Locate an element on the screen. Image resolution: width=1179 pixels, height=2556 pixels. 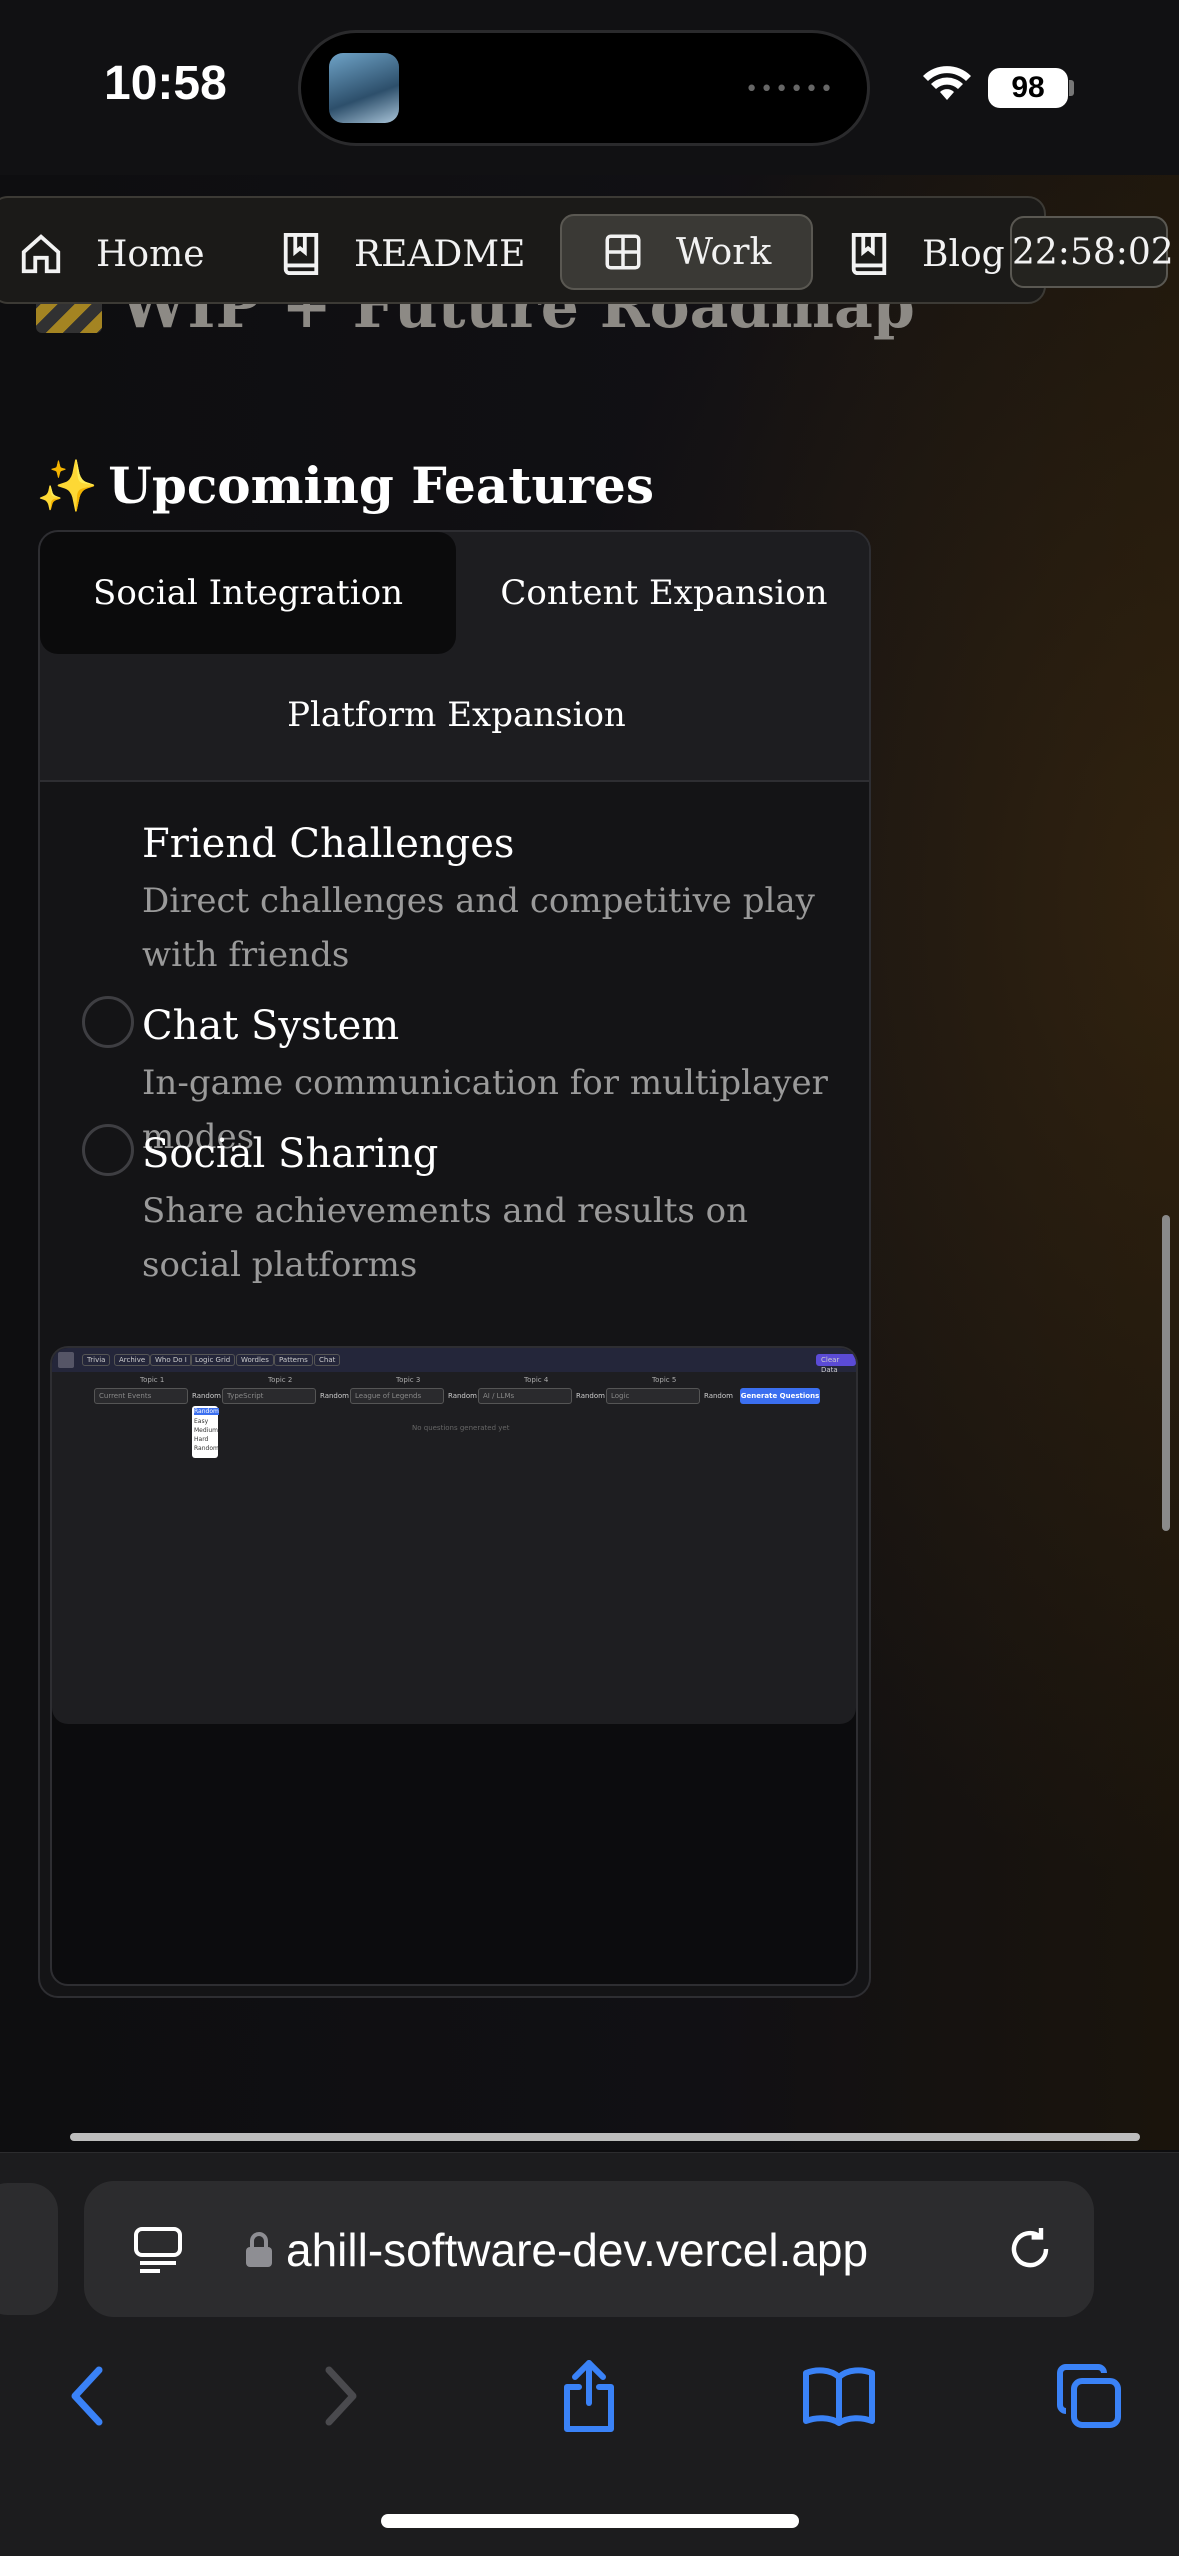
screenshot-topic-input: Current Events is located at coordinates (141, 1396).